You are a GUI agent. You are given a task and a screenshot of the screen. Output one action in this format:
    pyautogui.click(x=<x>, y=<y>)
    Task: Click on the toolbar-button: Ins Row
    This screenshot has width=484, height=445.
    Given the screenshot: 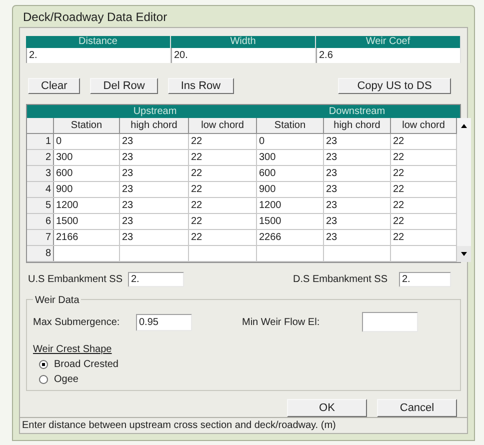 What is the action you would take?
    pyautogui.click(x=201, y=86)
    